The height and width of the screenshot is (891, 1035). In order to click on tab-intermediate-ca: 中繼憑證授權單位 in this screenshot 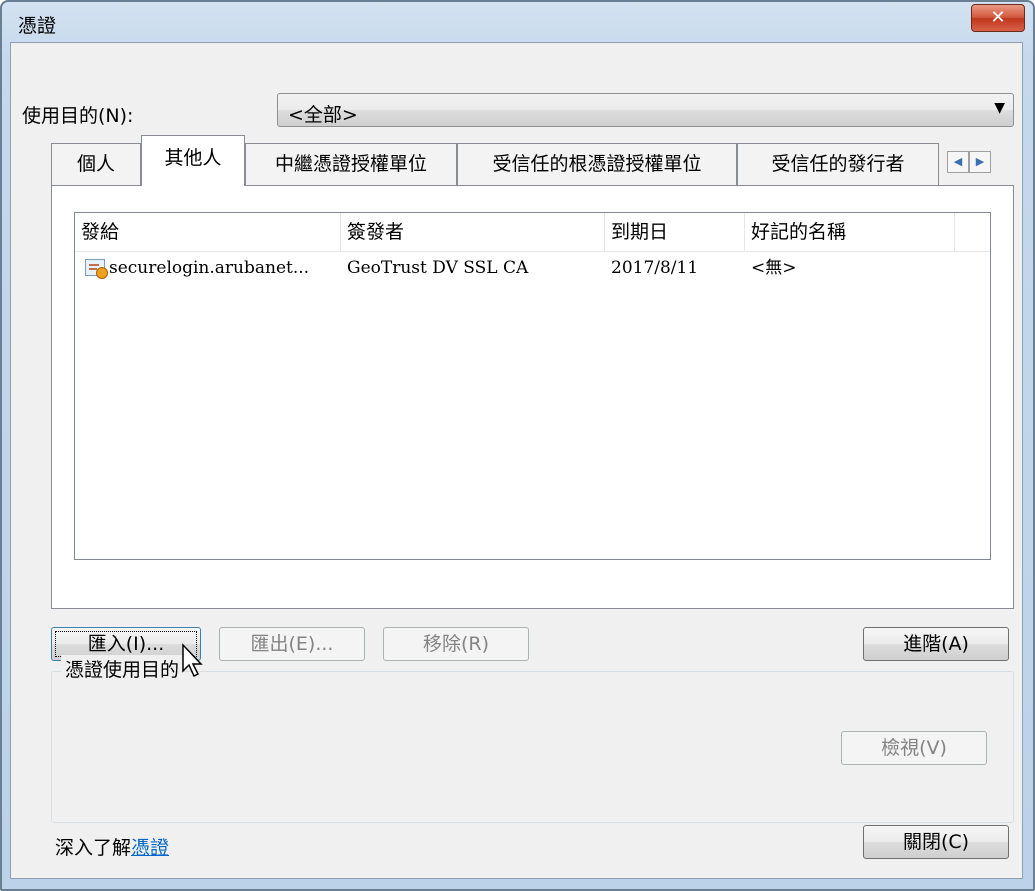, I will do `click(351, 164)`.